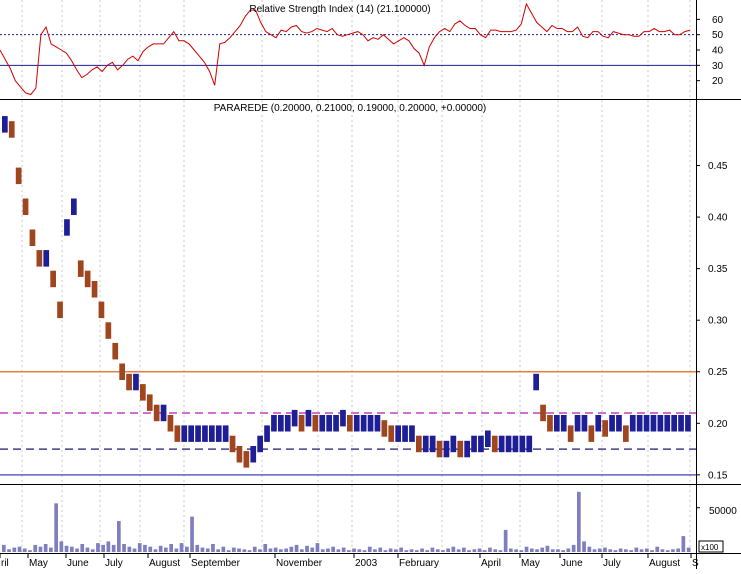 The height and width of the screenshot is (574, 741). What do you see at coordinates (78, 563) in the screenshot?
I see `x-tick-label: June` at bounding box center [78, 563].